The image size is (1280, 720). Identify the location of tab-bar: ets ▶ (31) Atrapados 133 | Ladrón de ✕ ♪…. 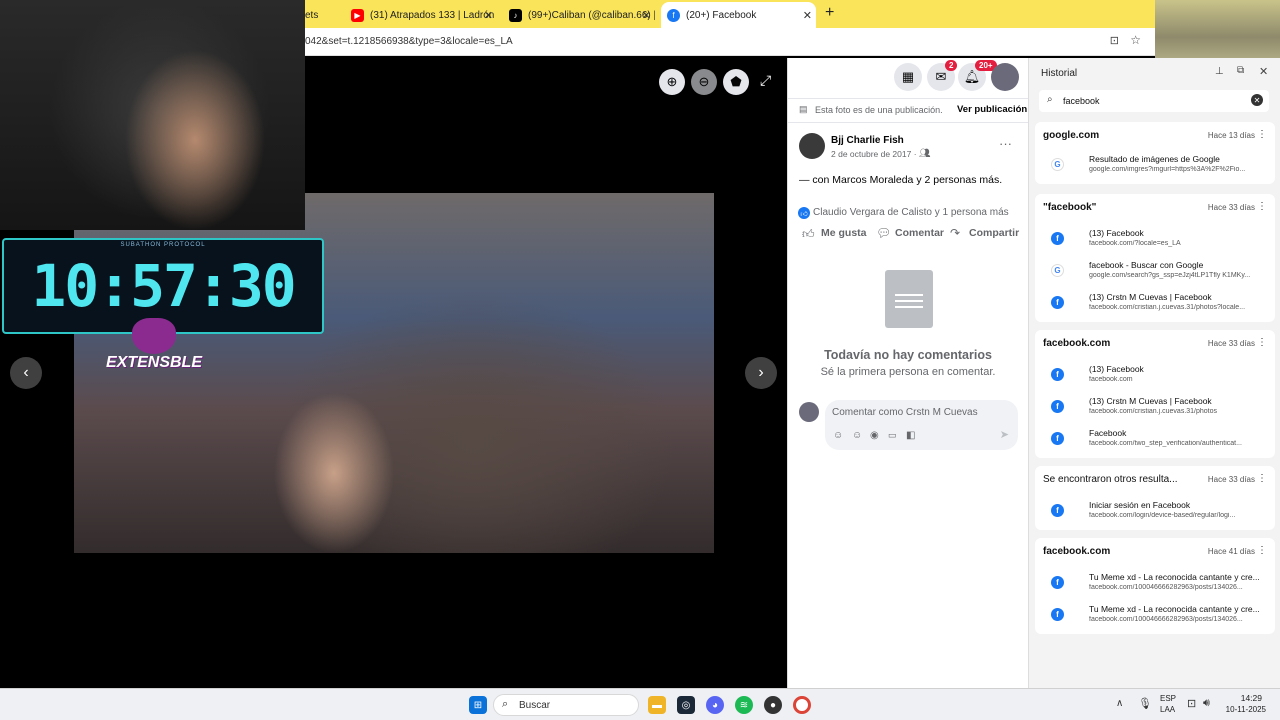
(730, 14).